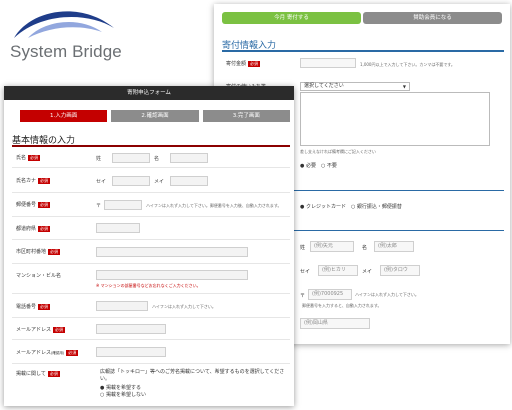  I want to click on row-pref: 都道府県 必須, so click(151, 228).